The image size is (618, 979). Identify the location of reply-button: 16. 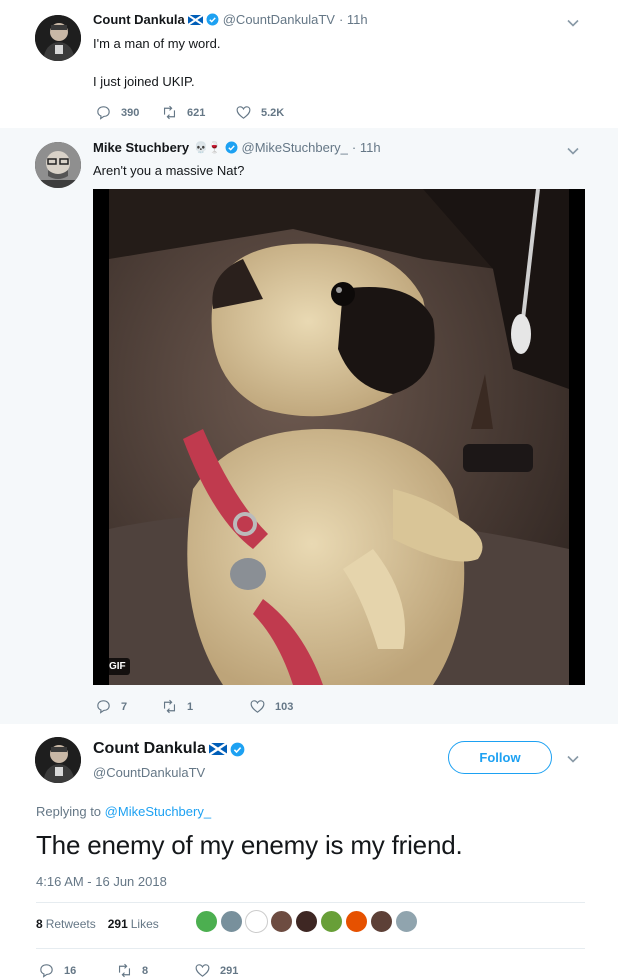
(77, 970).